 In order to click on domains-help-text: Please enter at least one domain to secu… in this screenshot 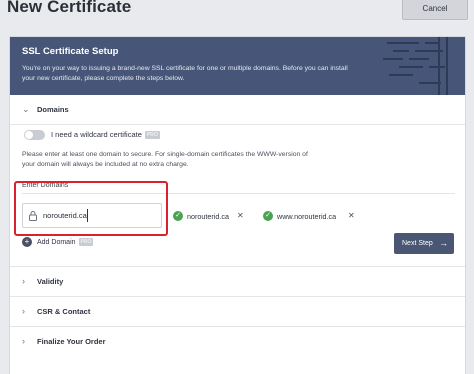, I will do `click(165, 159)`.